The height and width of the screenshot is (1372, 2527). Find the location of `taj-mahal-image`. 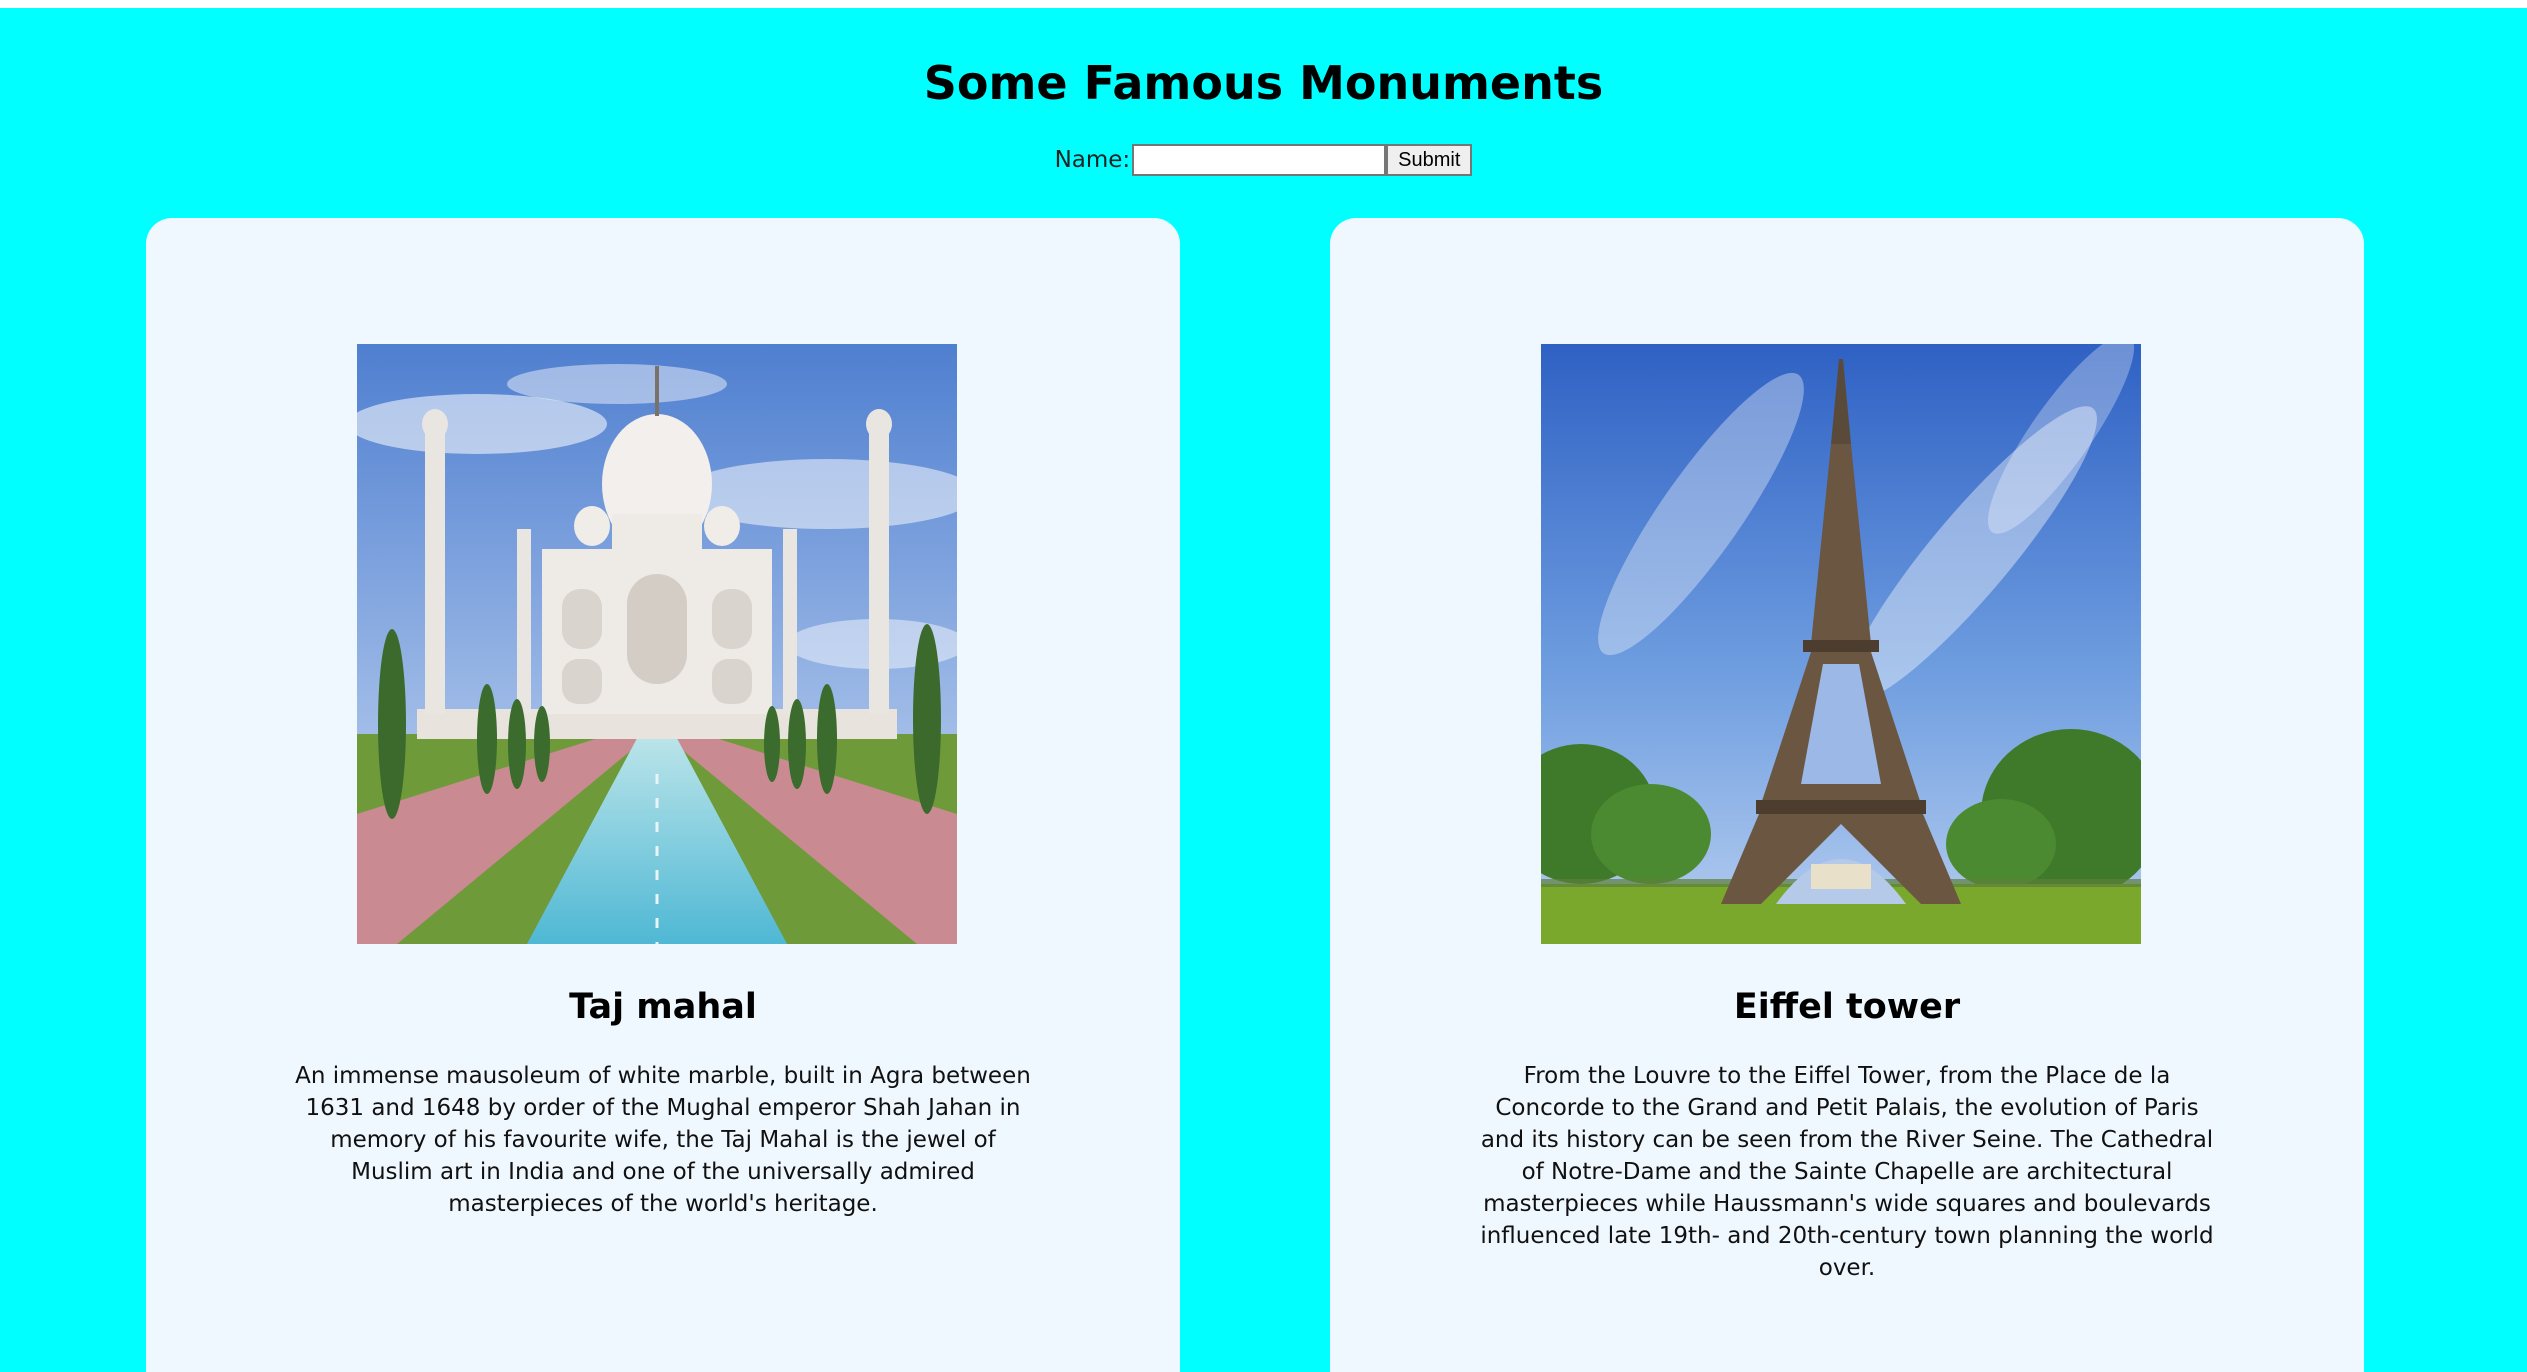

taj-mahal-image is located at coordinates (657, 644).